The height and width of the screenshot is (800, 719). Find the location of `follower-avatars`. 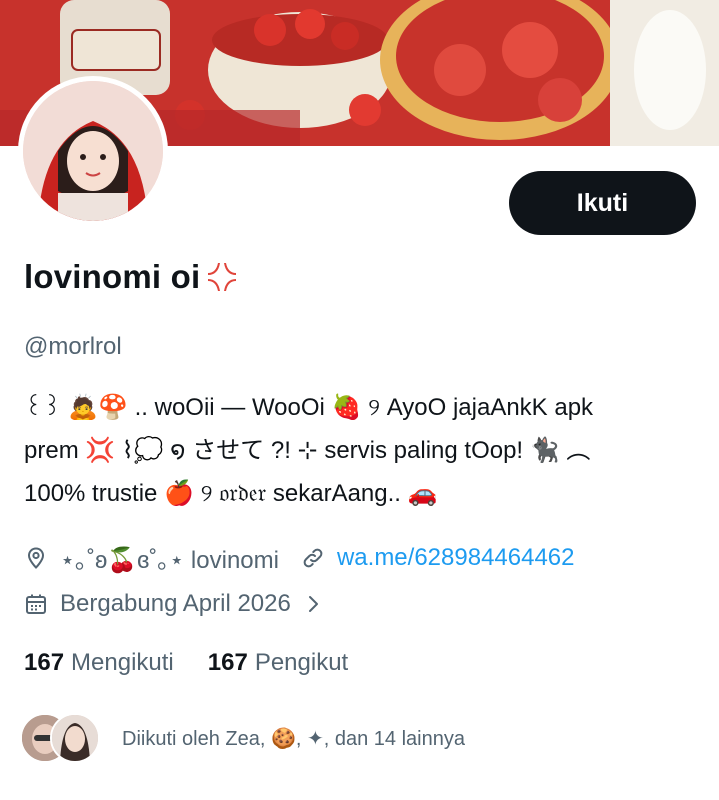

follower-avatars is located at coordinates (63, 738).